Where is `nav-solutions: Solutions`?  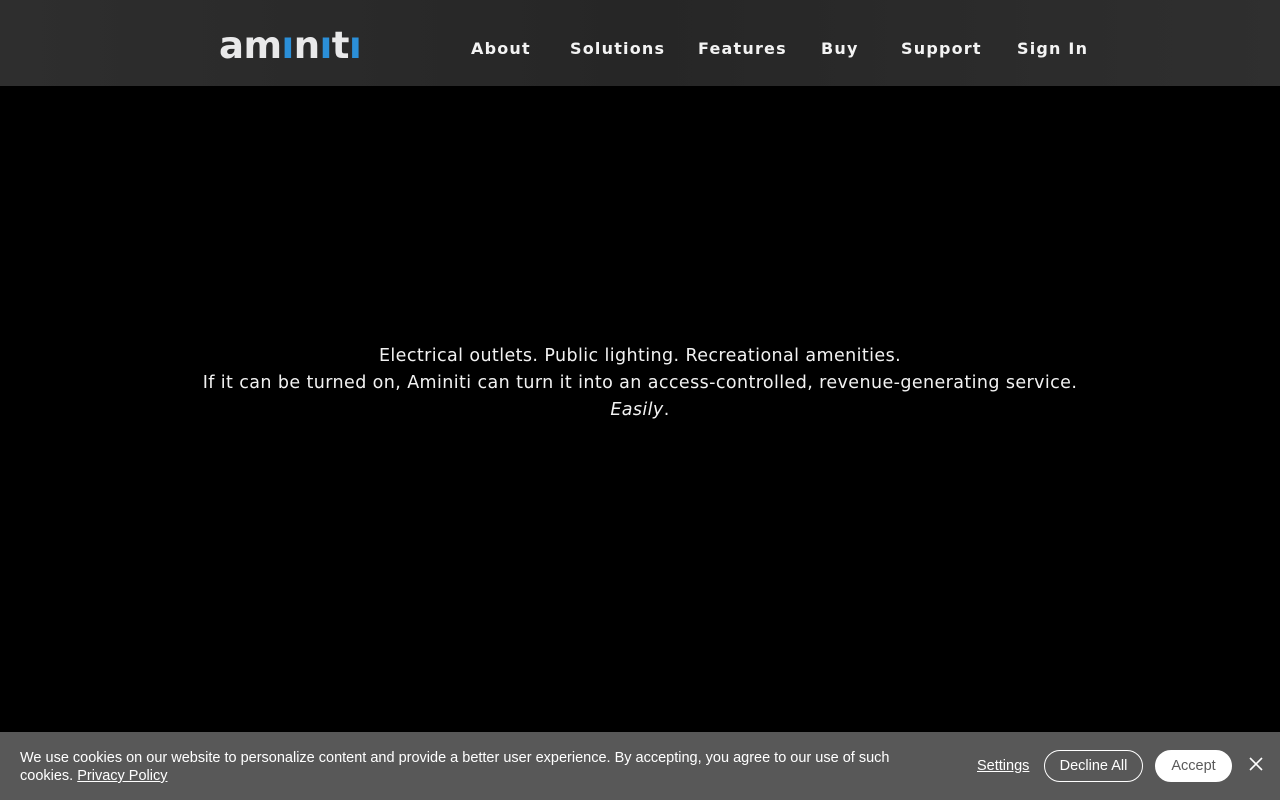 nav-solutions: Solutions is located at coordinates (617, 49).